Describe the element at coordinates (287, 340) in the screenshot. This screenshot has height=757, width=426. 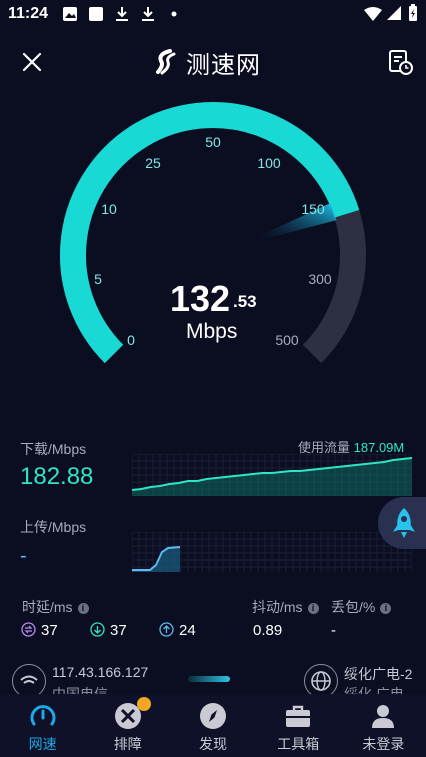
I see `gauge-label-500: 500` at that location.